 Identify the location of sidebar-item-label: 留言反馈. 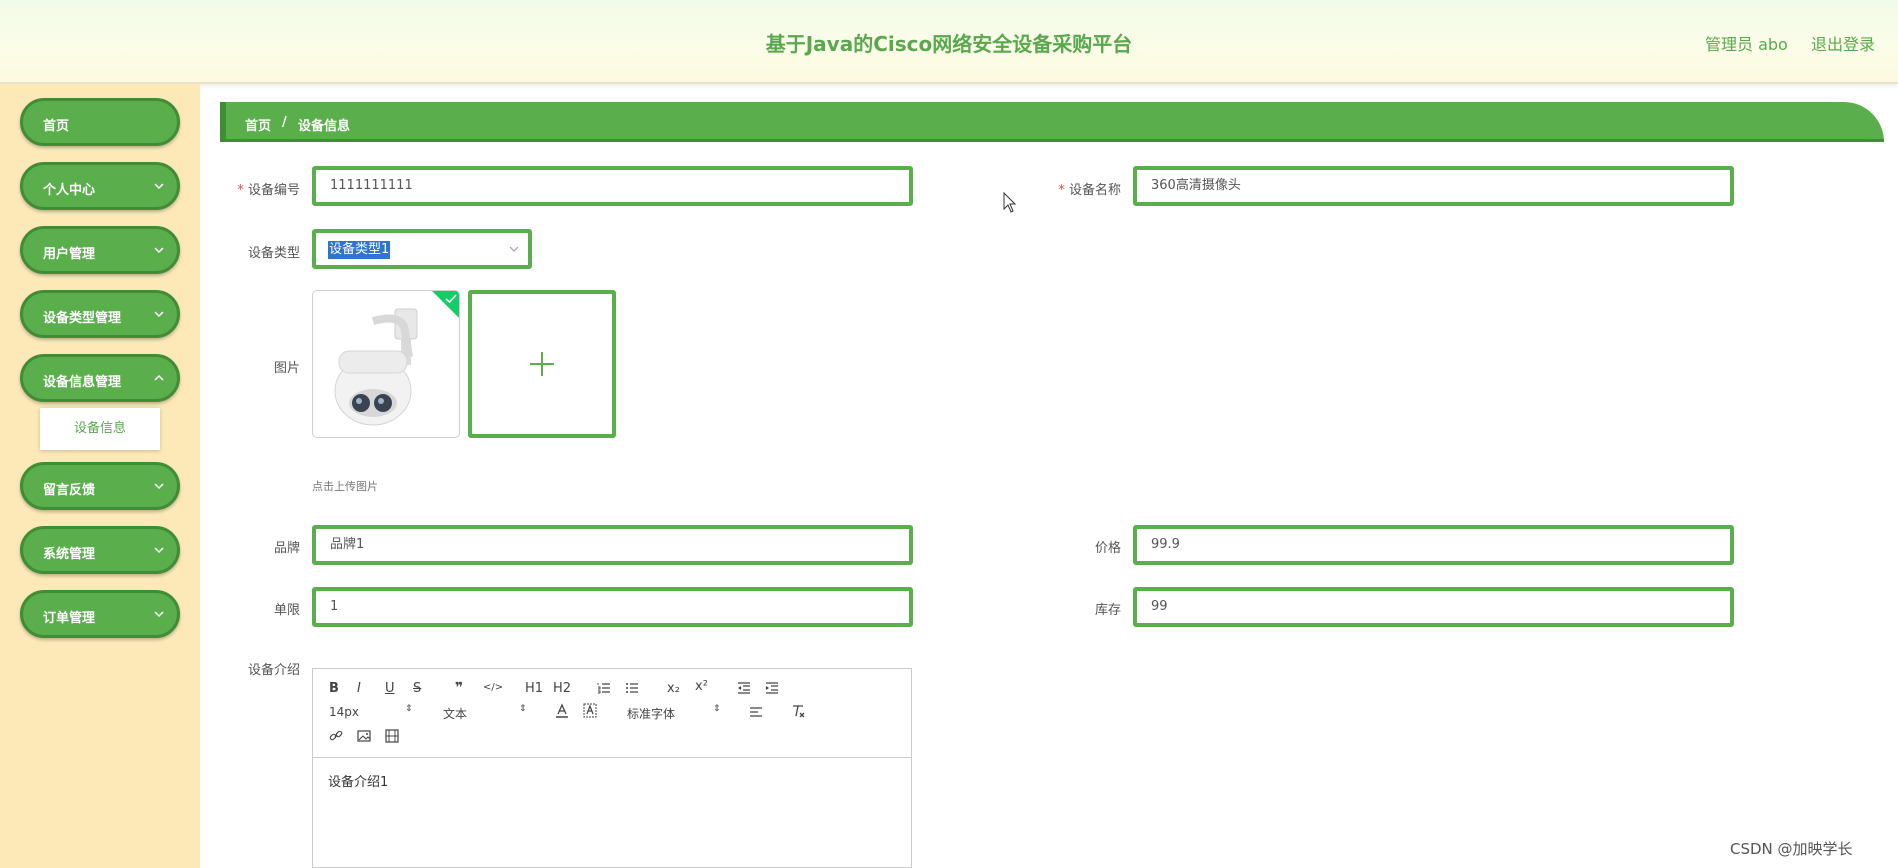
(69, 490).